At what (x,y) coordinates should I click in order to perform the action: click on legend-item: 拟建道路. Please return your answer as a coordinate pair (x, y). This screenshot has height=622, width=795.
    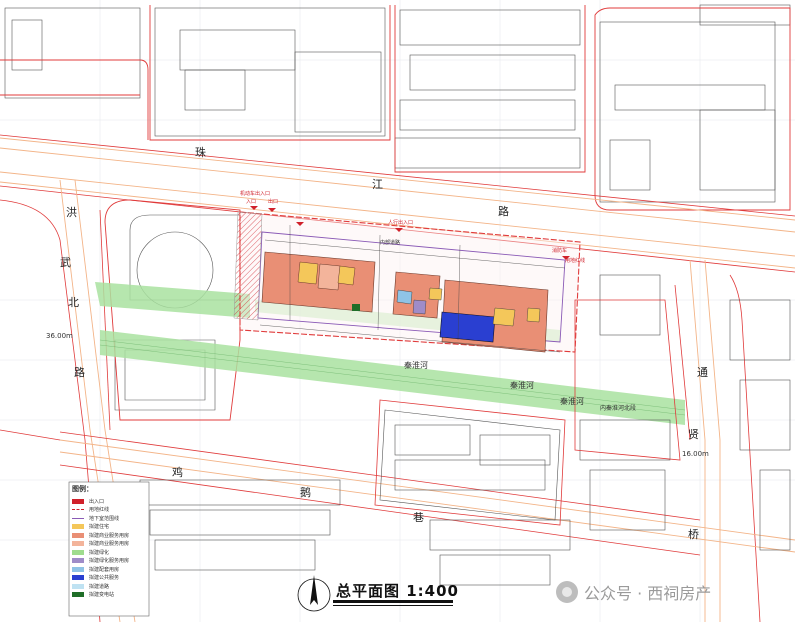
    Looking at the image, I should click on (109, 586).